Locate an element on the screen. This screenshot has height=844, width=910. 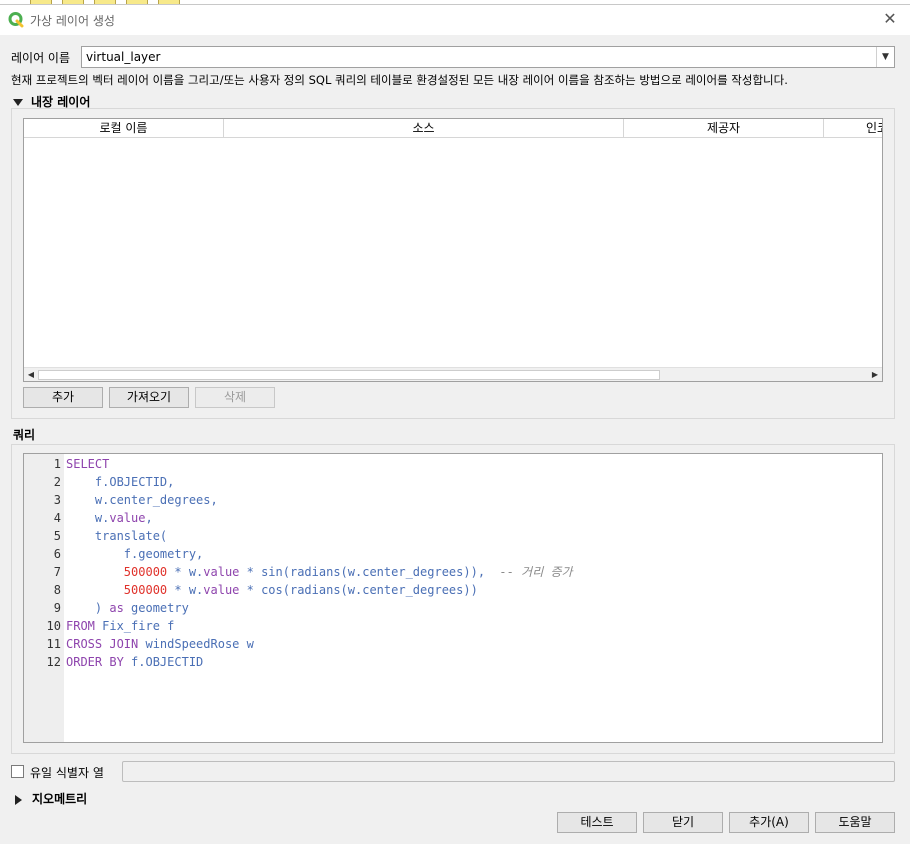
expand-arrow-icon is located at coordinates (18, 799).